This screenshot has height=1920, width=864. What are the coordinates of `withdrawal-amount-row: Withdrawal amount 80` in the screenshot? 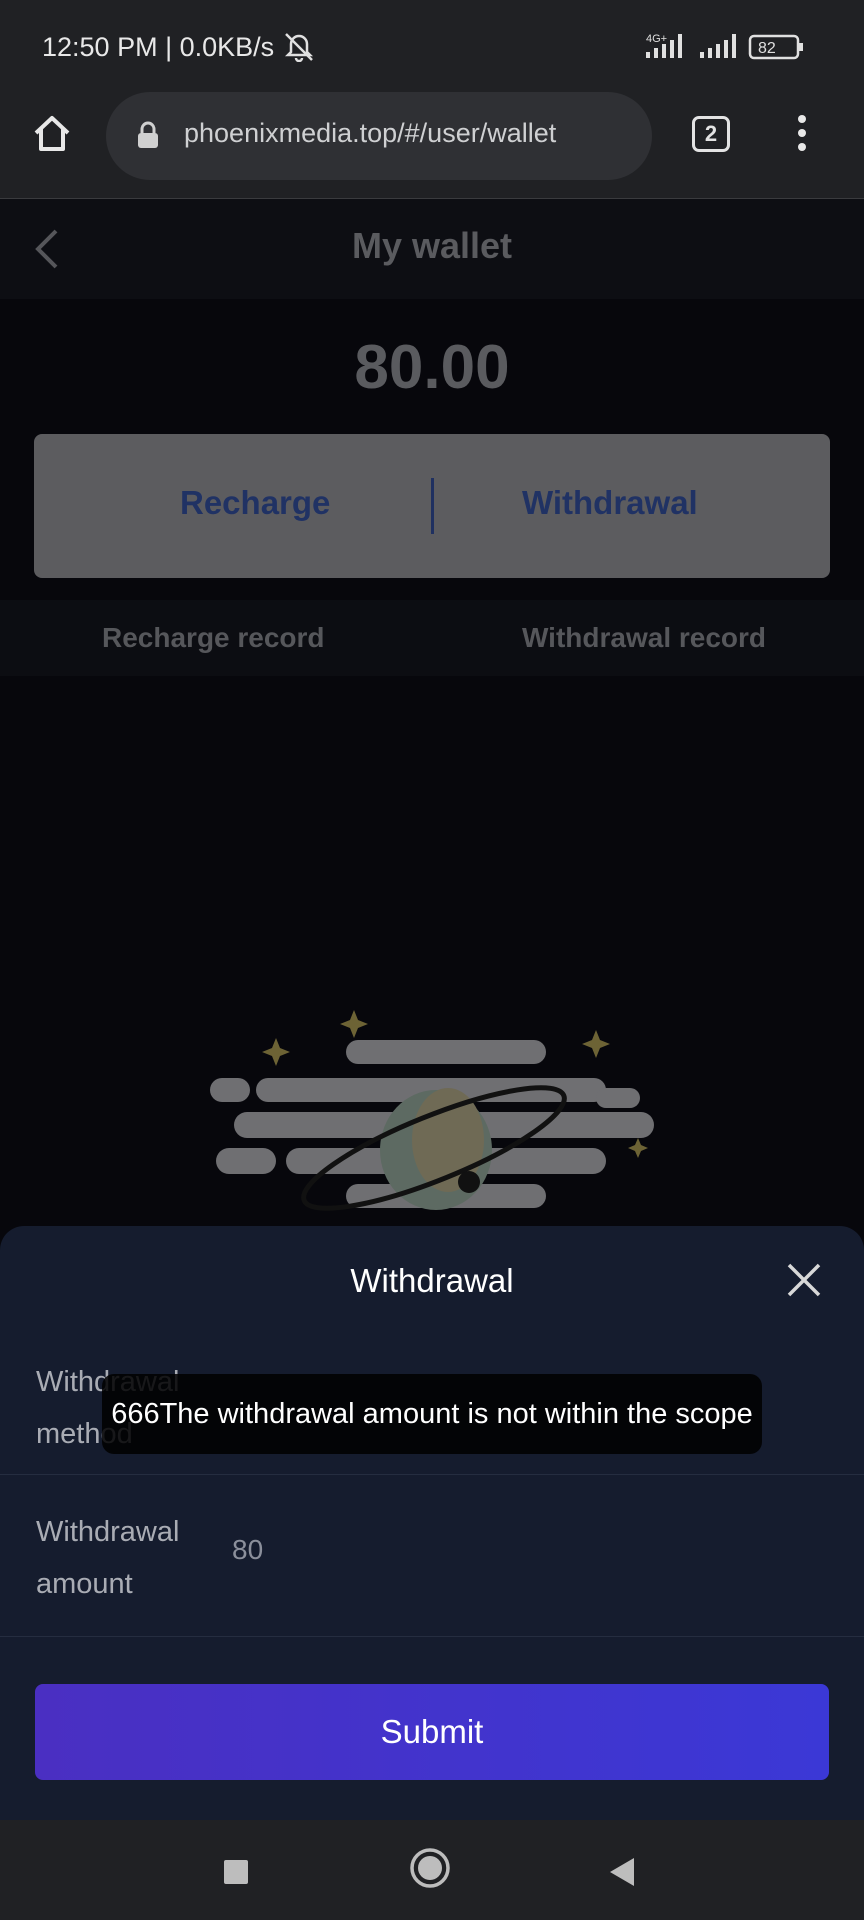 It's located at (432, 1556).